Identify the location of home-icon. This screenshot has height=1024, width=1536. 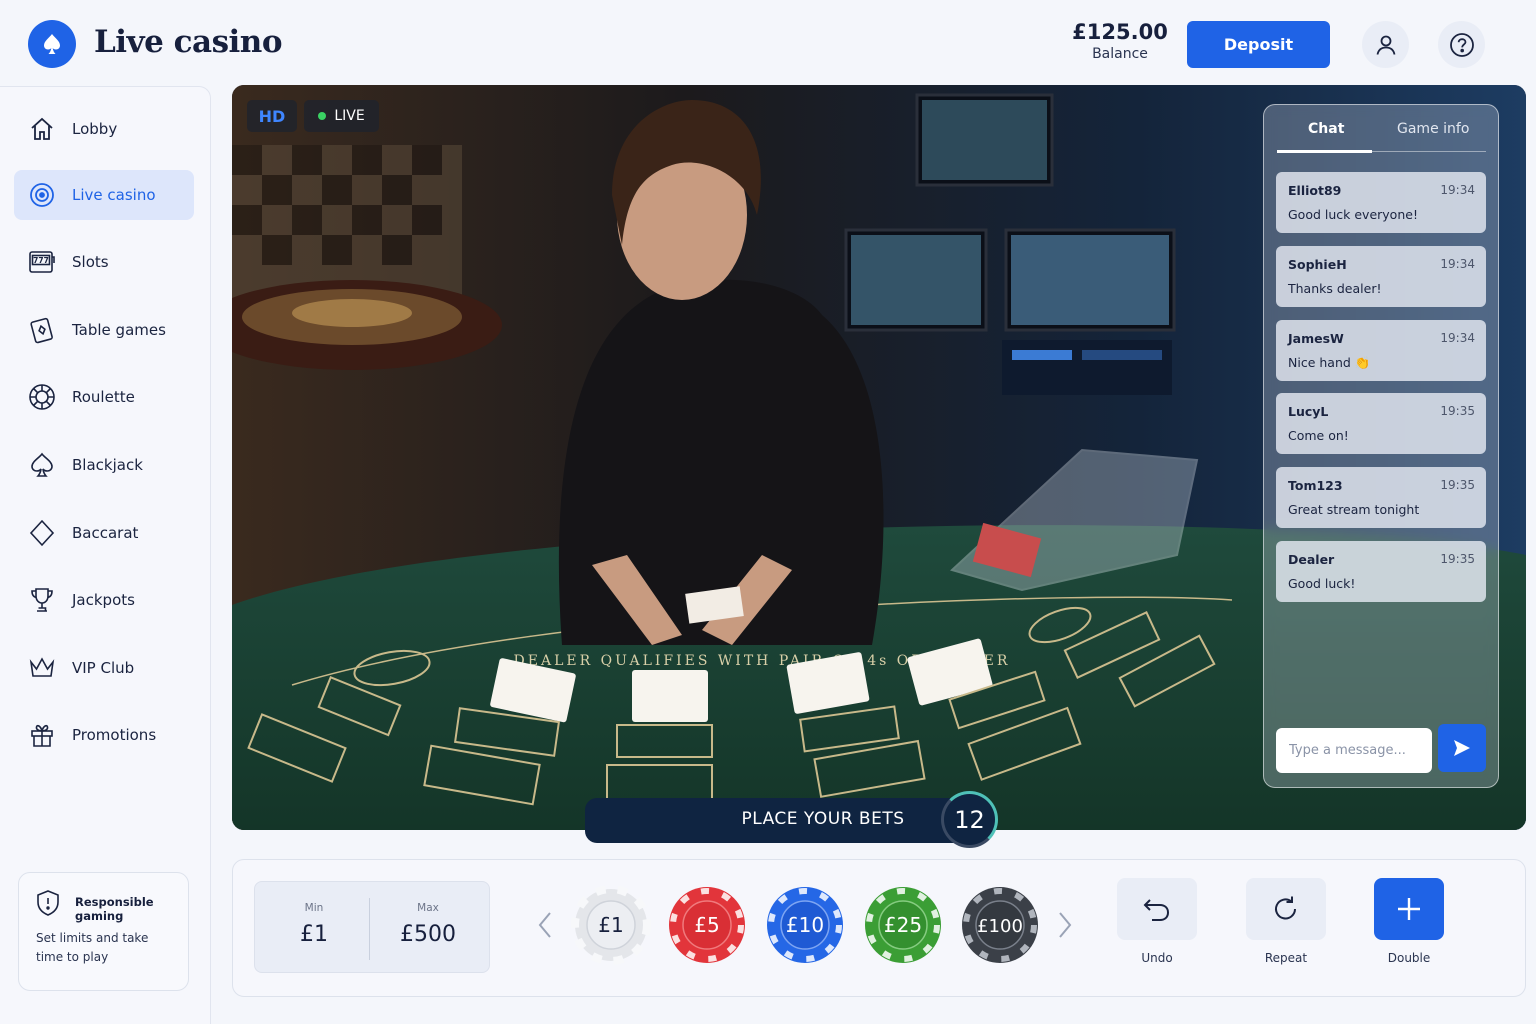
(42, 129).